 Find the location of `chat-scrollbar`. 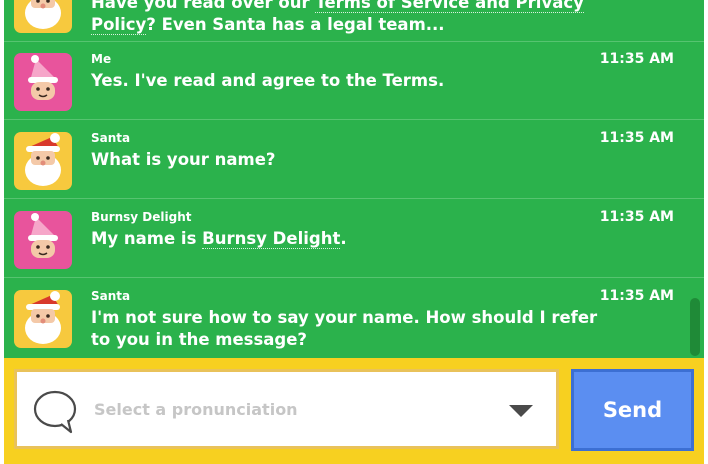

chat-scrollbar is located at coordinates (695, 327).